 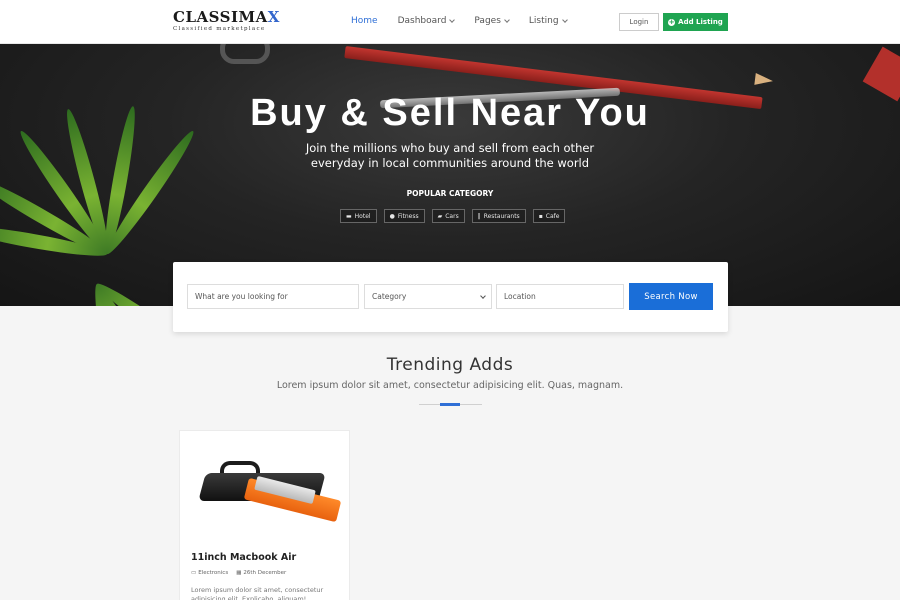 I want to click on calendar-icon: ▦, so click(x=239, y=573).